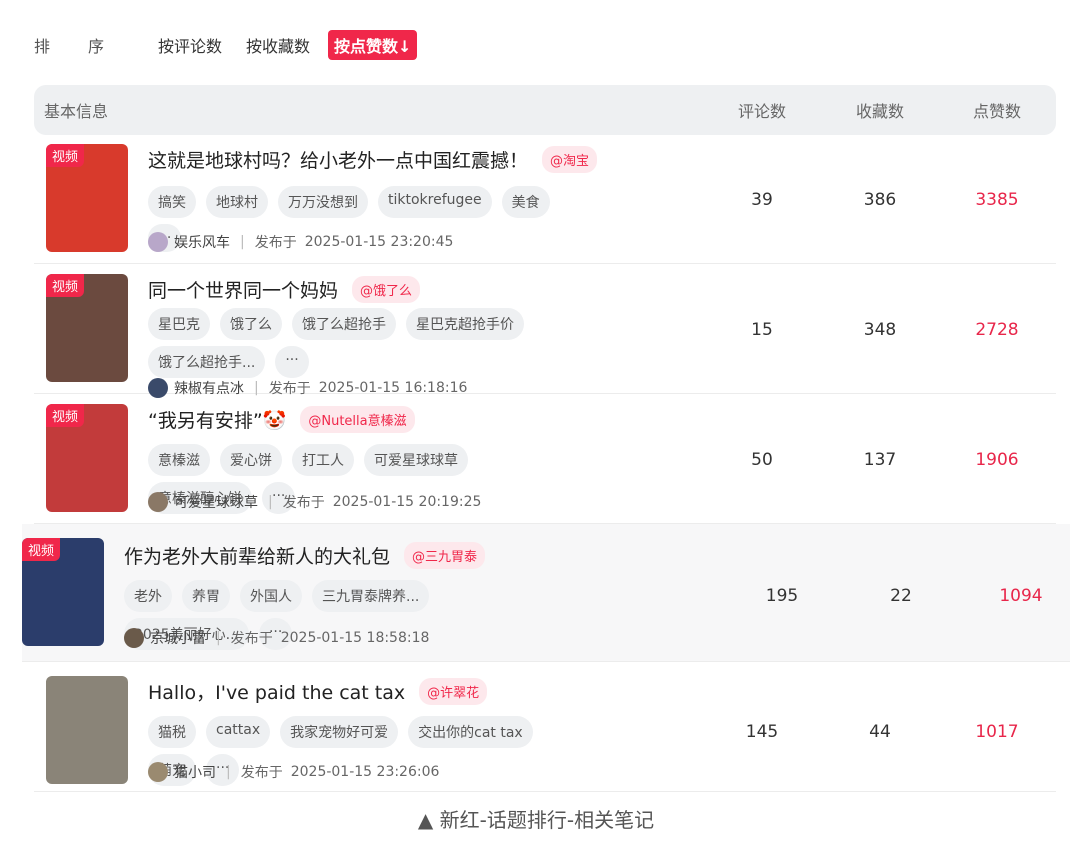 The image size is (1072, 864). I want to click on topic-tag: 可爱星球球草, so click(416, 460).